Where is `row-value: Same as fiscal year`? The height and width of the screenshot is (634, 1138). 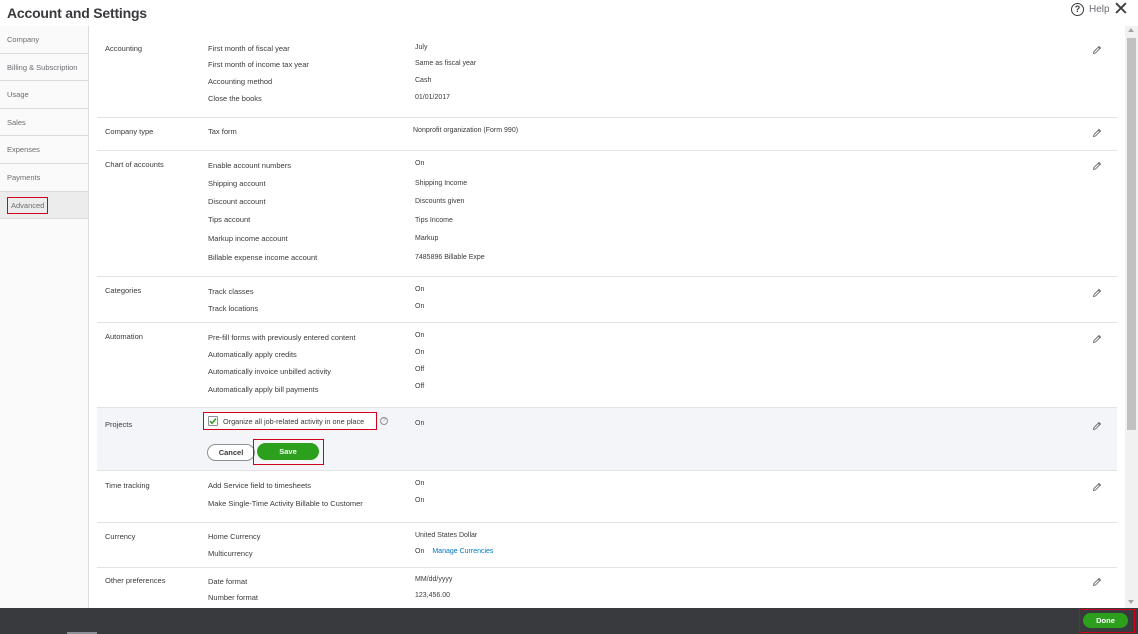 row-value: Same as fiscal year is located at coordinates (446, 63).